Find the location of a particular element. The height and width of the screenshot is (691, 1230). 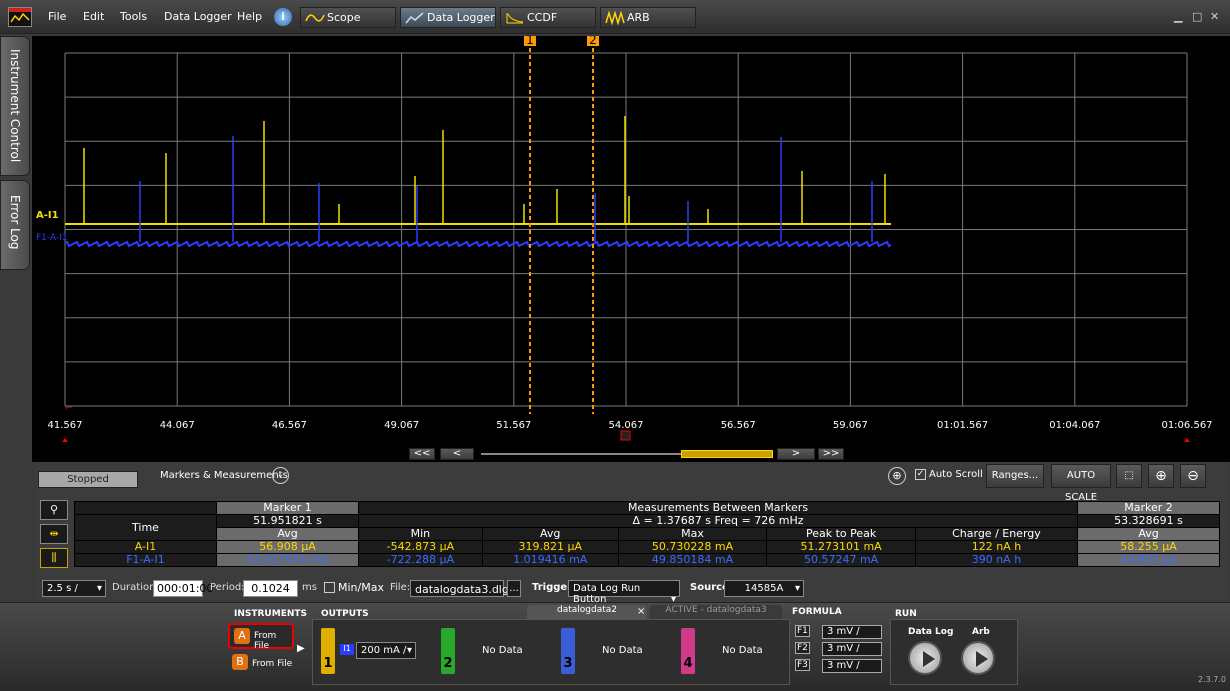

formula-f2-select: 3 mV / is located at coordinates (852, 649).